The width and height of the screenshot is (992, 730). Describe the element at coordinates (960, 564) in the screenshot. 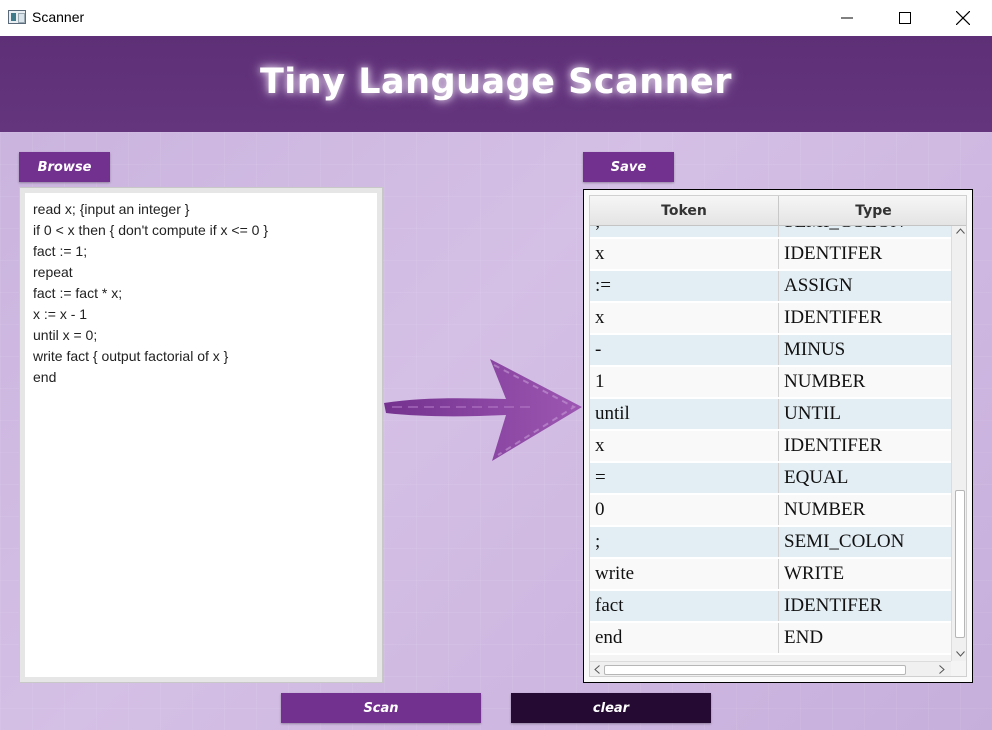

I see `vertical-scroll-thumb` at that location.